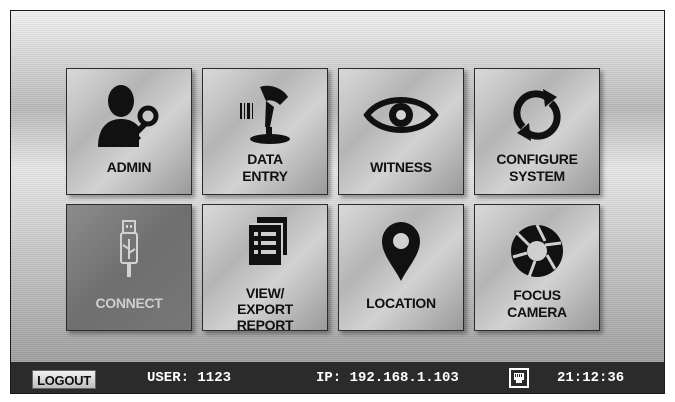  What do you see at coordinates (591, 378) in the screenshot?
I see `clock-time: 21:12:36` at bounding box center [591, 378].